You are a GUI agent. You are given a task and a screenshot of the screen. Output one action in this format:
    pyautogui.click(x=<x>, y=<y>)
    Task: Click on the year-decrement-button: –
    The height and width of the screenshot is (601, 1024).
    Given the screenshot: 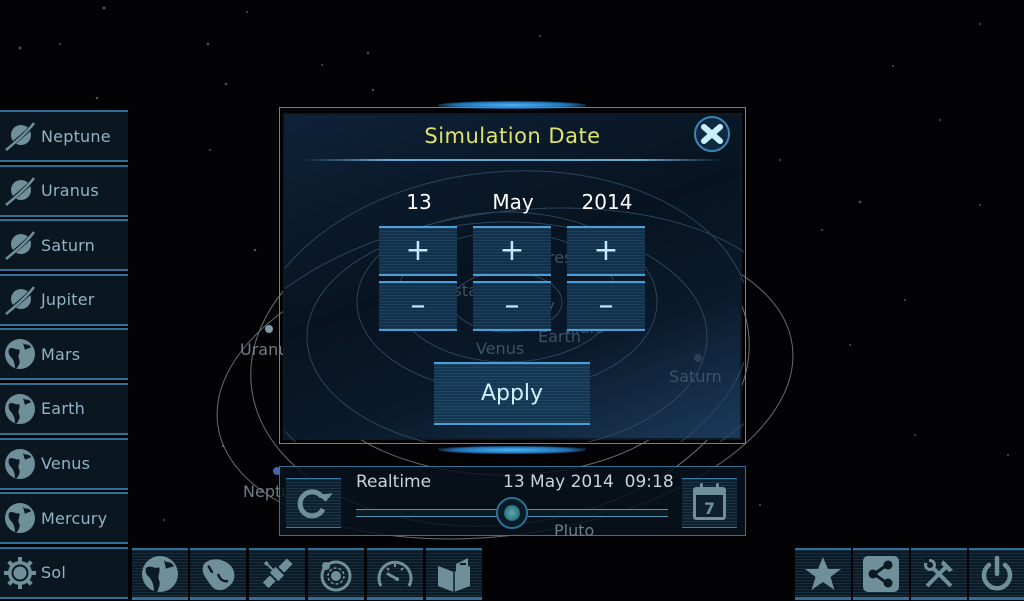 What is the action you would take?
    pyautogui.click(x=606, y=306)
    